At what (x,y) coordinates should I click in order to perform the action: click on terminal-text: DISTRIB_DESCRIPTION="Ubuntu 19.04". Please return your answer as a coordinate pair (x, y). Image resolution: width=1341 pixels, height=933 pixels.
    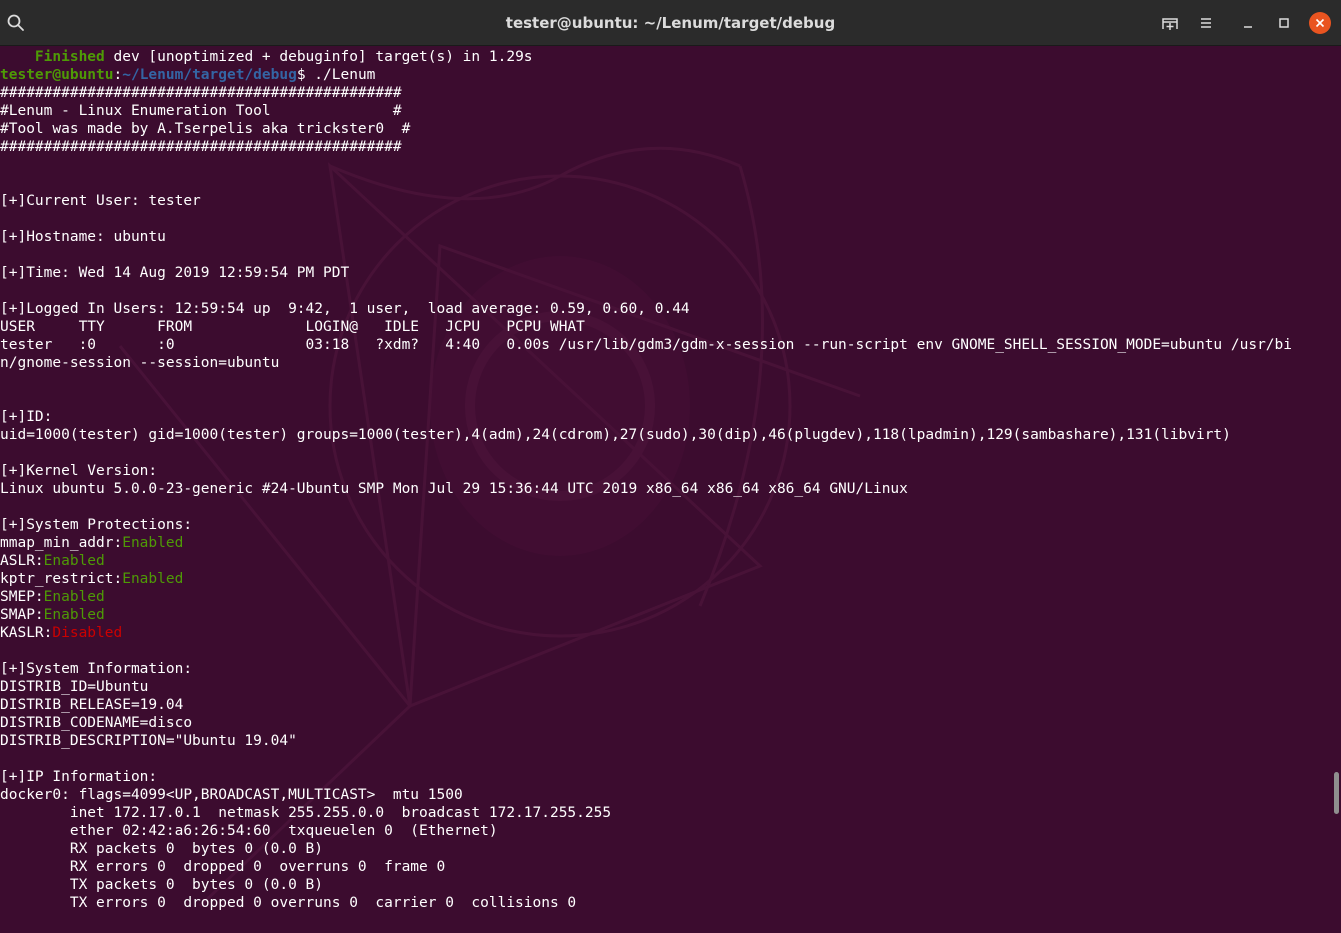
    Looking at the image, I should click on (148, 741).